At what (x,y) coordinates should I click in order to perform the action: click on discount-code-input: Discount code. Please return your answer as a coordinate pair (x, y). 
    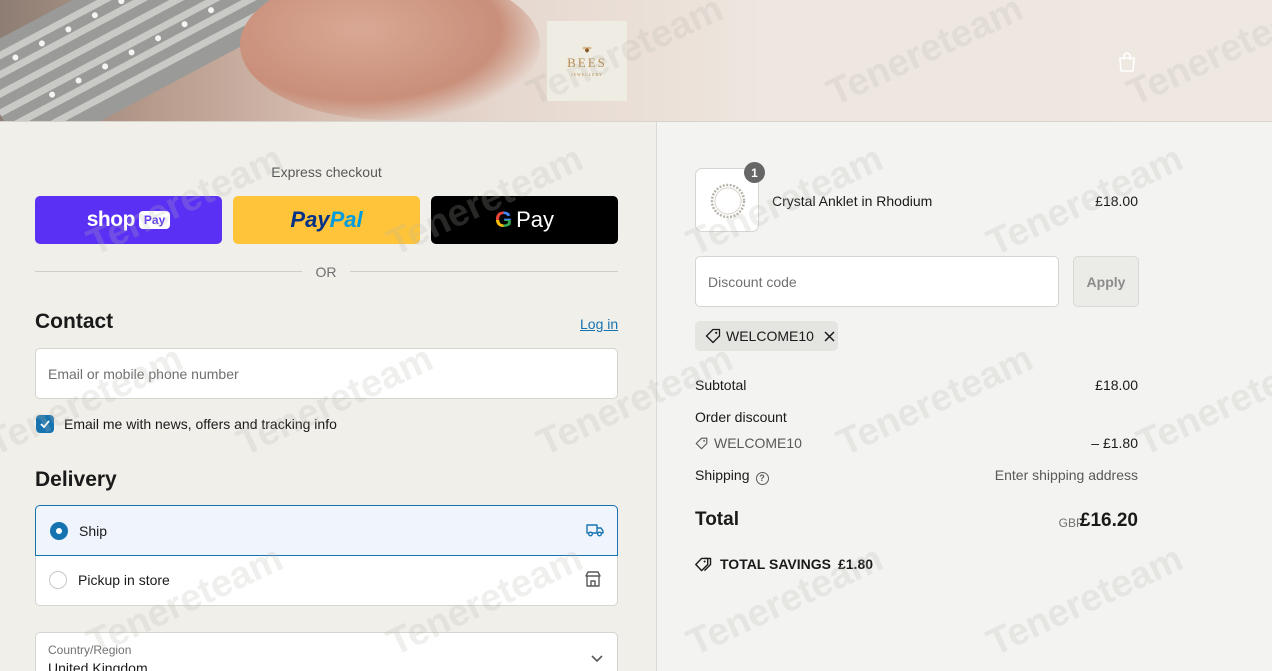
    Looking at the image, I should click on (877, 281).